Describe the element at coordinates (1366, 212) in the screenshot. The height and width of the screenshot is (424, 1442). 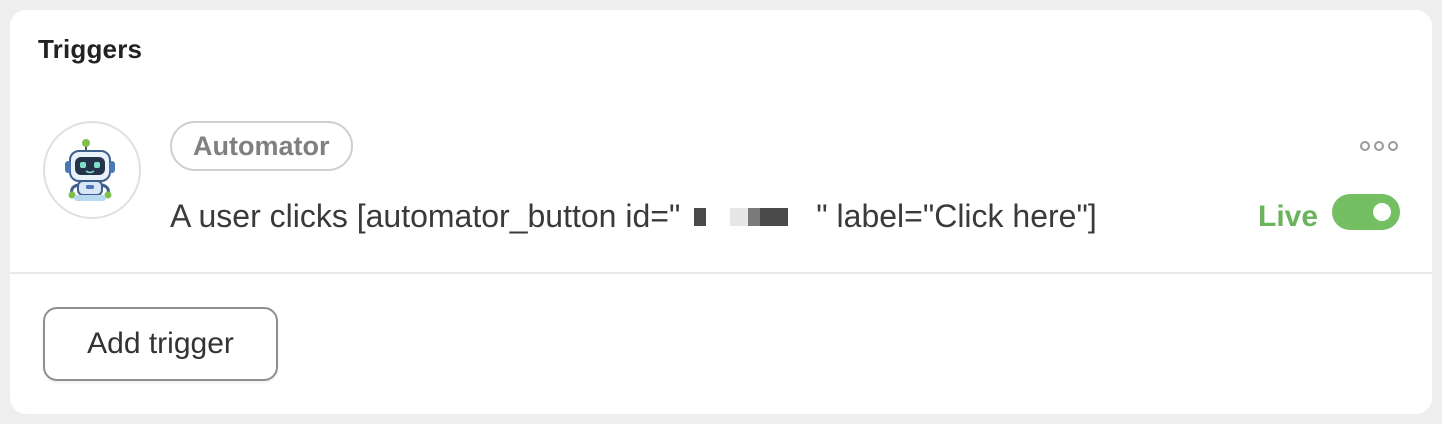
I see `live-toggle` at that location.